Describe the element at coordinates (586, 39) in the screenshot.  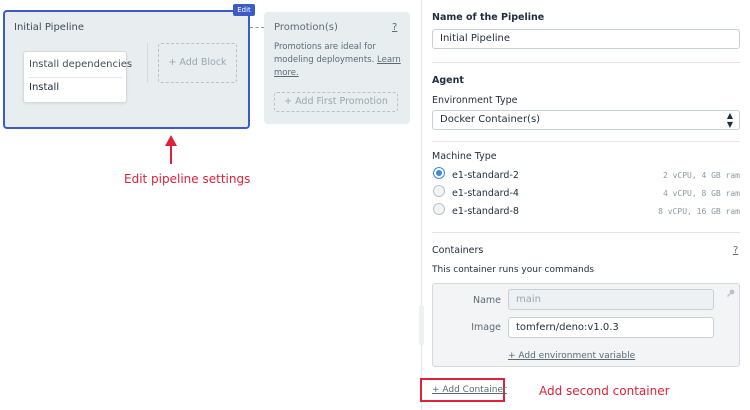
I see `pipeline-name-input: Initial Pipeline` at that location.